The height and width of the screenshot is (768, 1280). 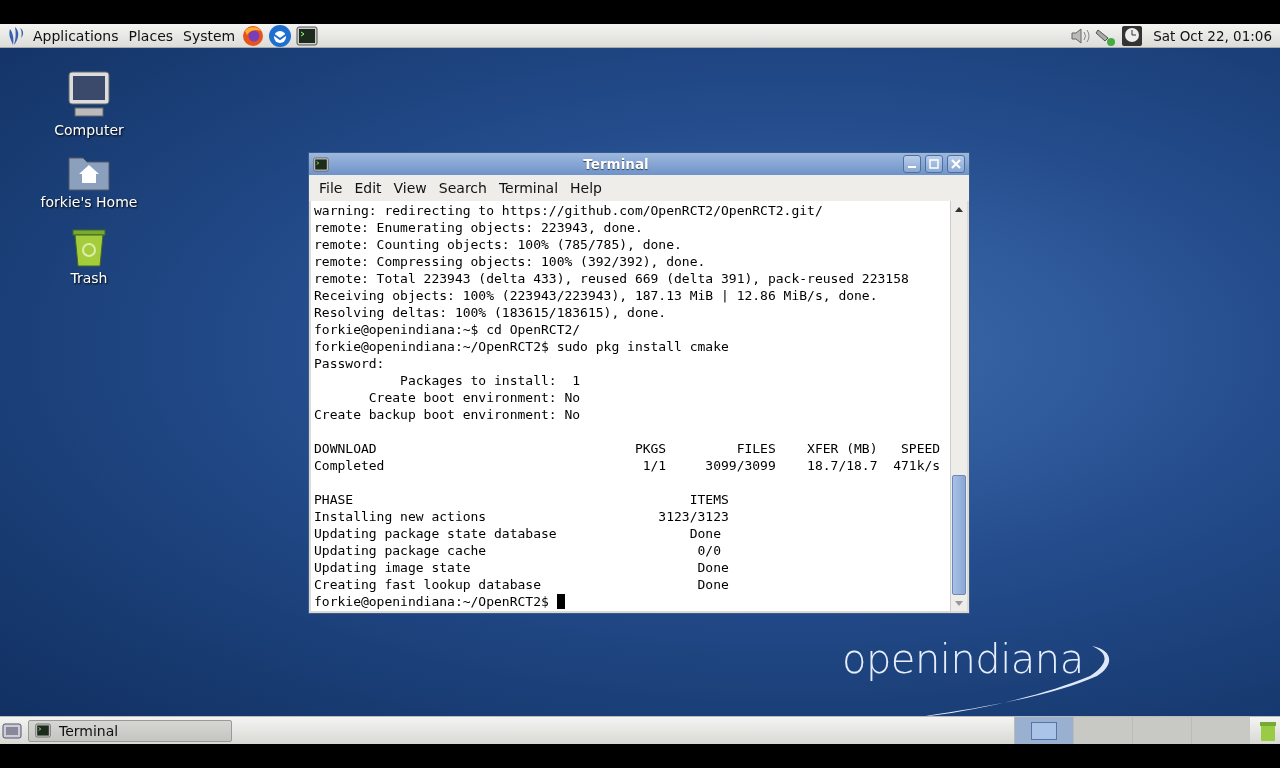 What do you see at coordinates (517, 550) in the screenshot?
I see `terminal-line: Updating package cache 0/0` at bounding box center [517, 550].